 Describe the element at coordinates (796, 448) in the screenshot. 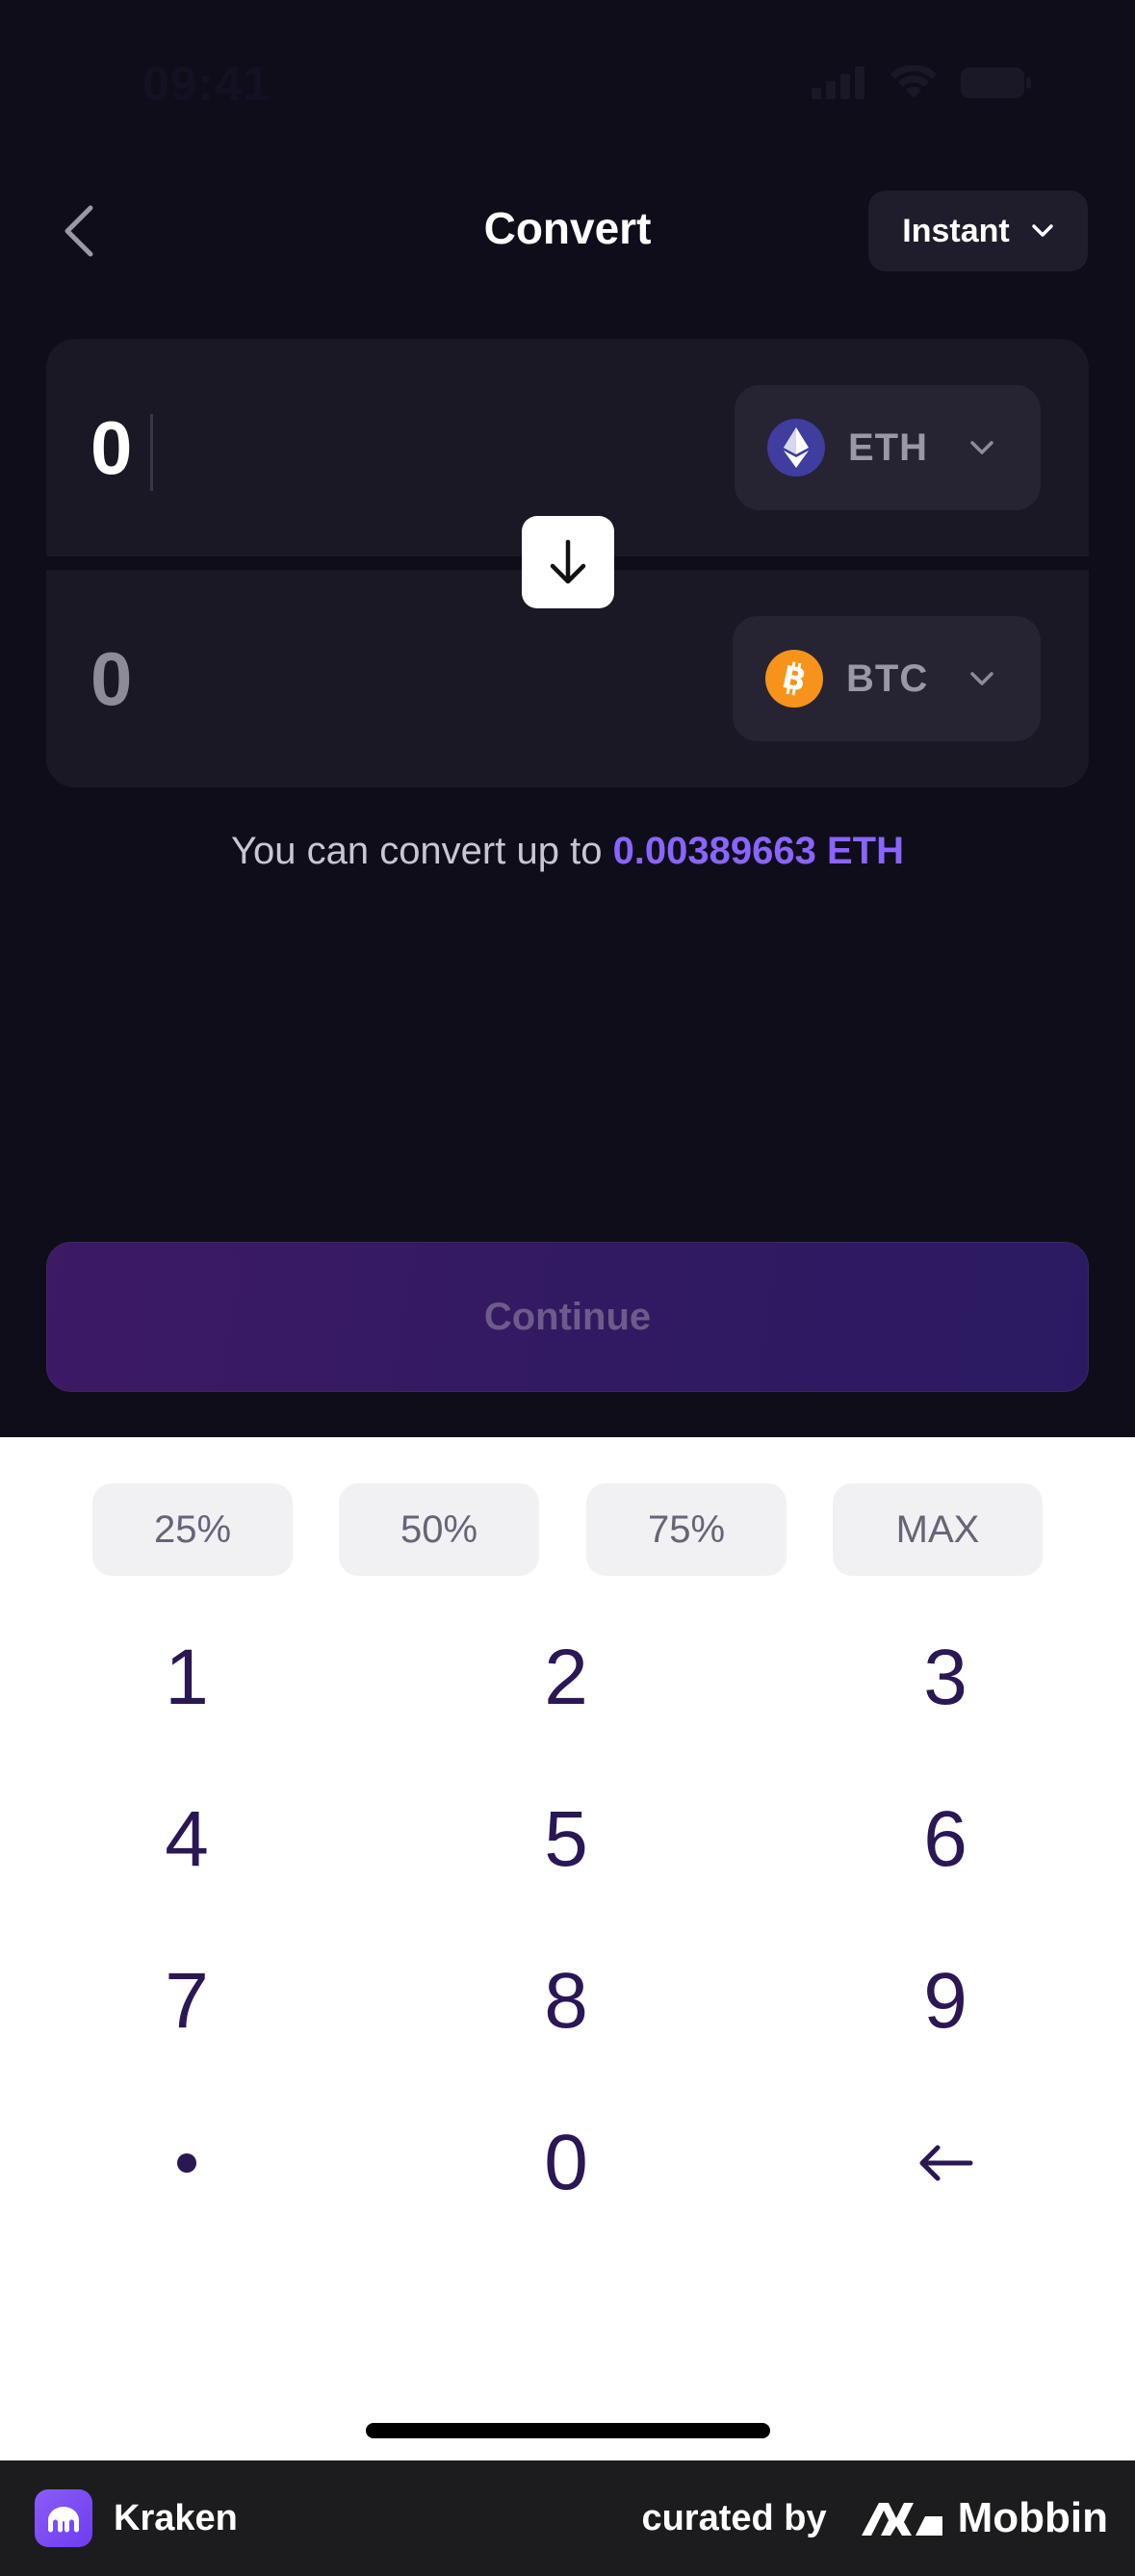

I see `eth-icon` at that location.